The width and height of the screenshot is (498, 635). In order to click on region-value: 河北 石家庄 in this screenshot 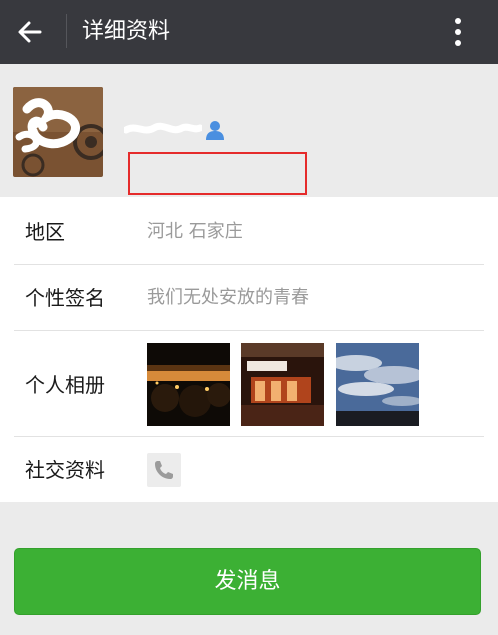, I will do `click(195, 231)`.